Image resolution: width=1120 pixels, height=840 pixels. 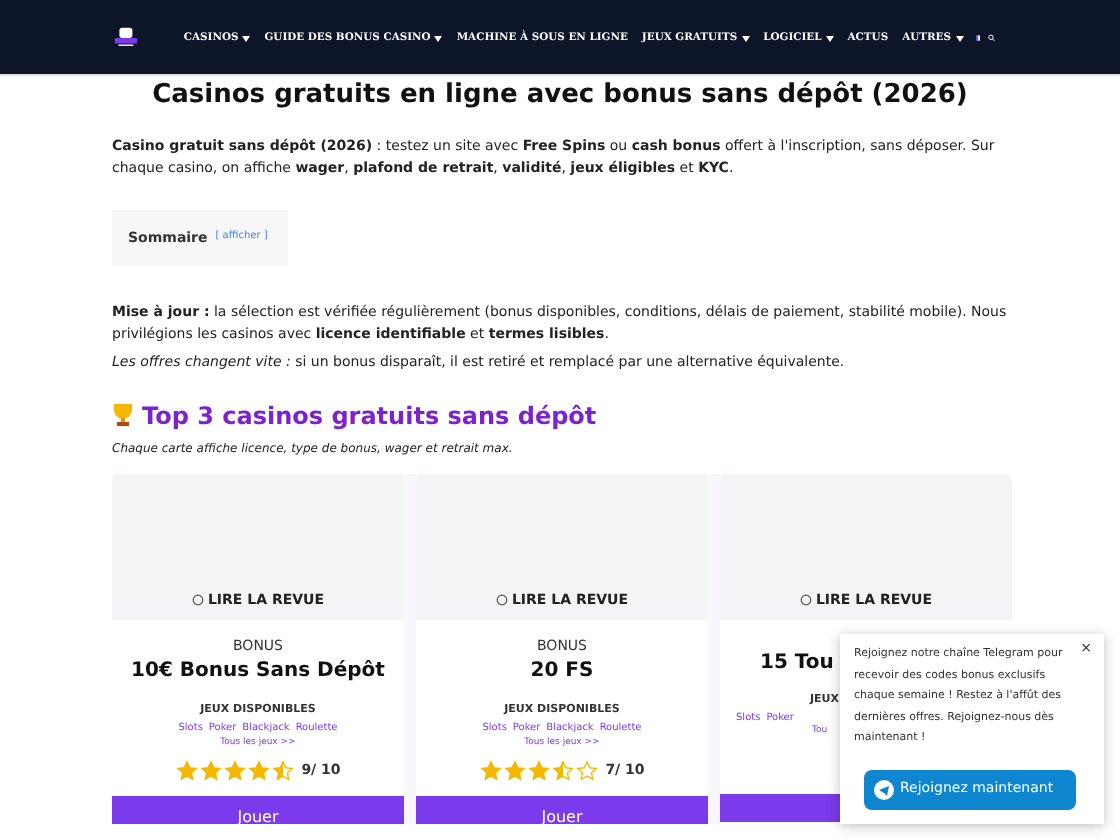 What do you see at coordinates (992, 37) in the screenshot?
I see `search-icon` at bounding box center [992, 37].